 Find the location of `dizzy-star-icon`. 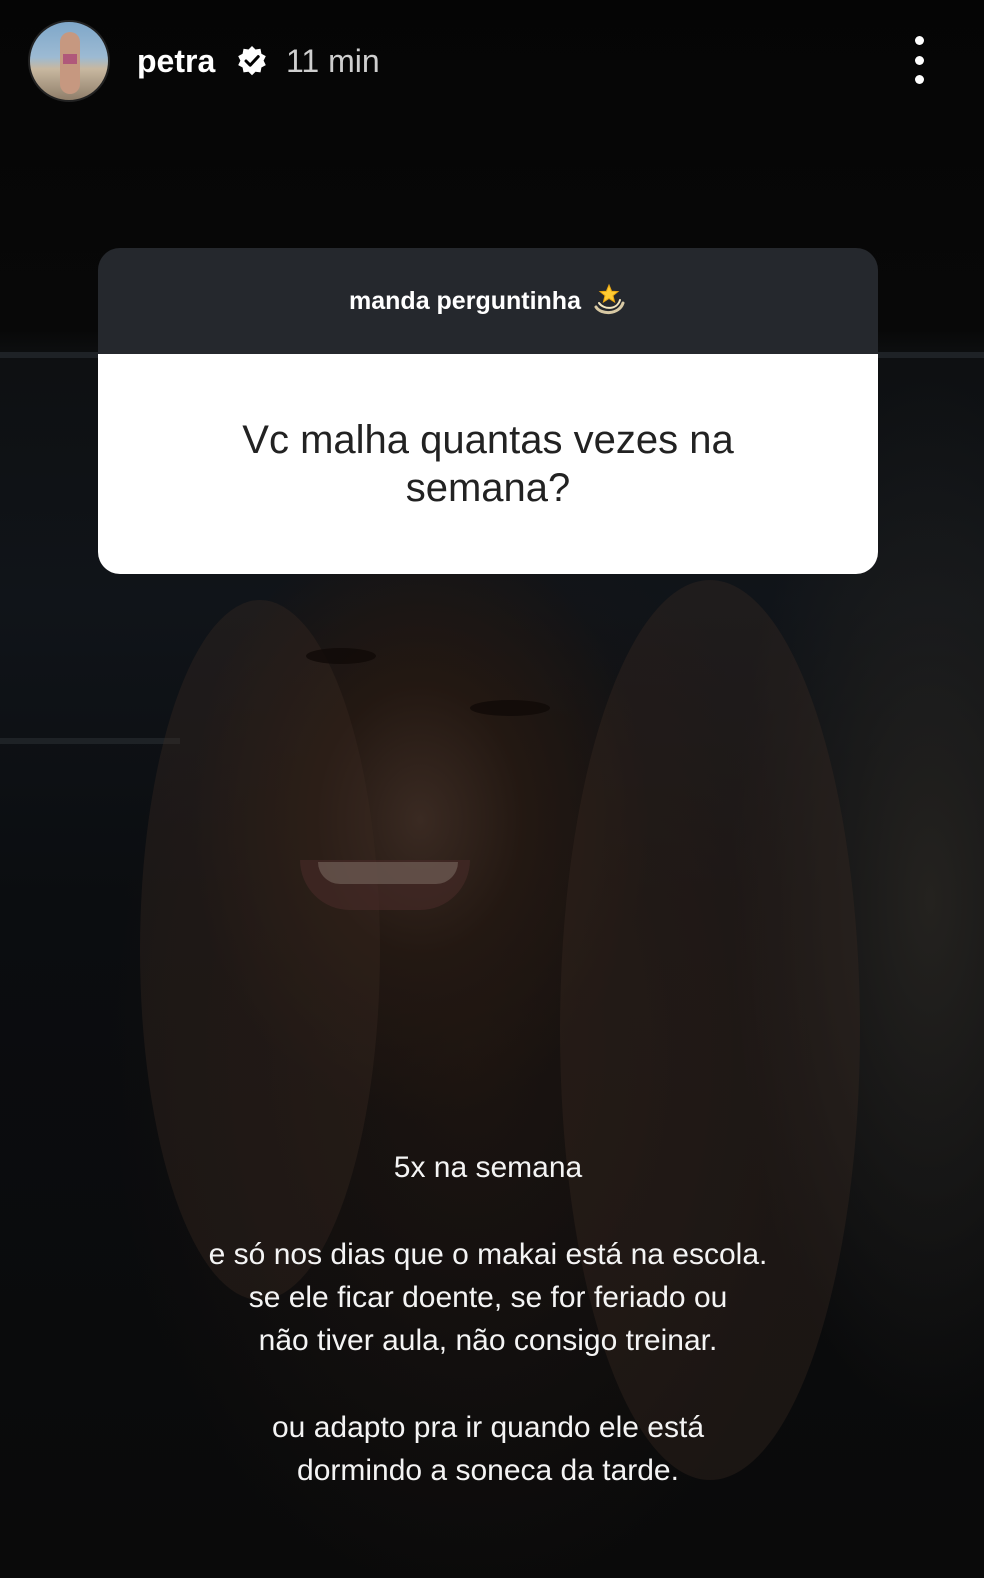

dizzy-star-icon is located at coordinates (609, 301).